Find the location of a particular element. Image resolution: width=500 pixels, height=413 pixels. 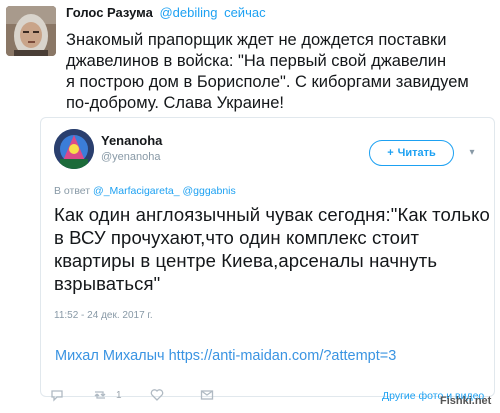

embedded-user-avatar is located at coordinates (74, 149).